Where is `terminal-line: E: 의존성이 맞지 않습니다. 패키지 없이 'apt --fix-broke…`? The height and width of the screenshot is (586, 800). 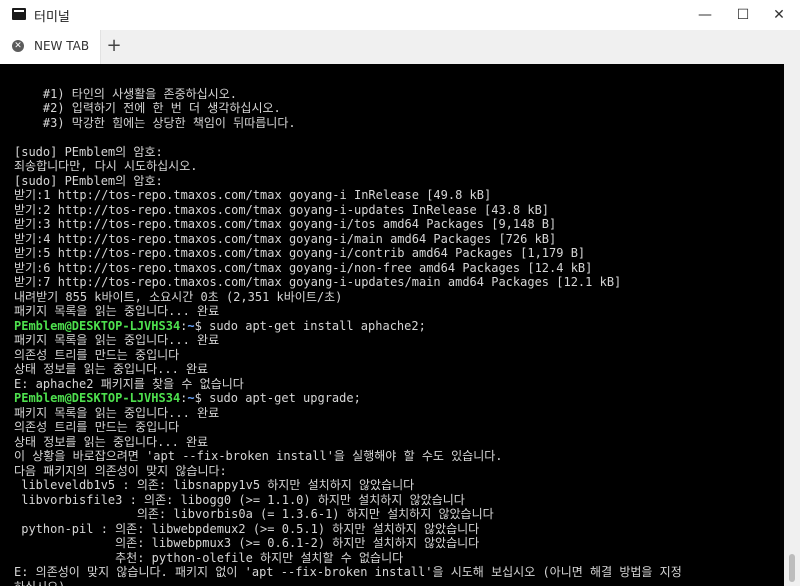
terminal-line: E: 의존성이 맞지 않습니다. 패키지 없이 'apt --fix-broke… is located at coordinates (348, 572).